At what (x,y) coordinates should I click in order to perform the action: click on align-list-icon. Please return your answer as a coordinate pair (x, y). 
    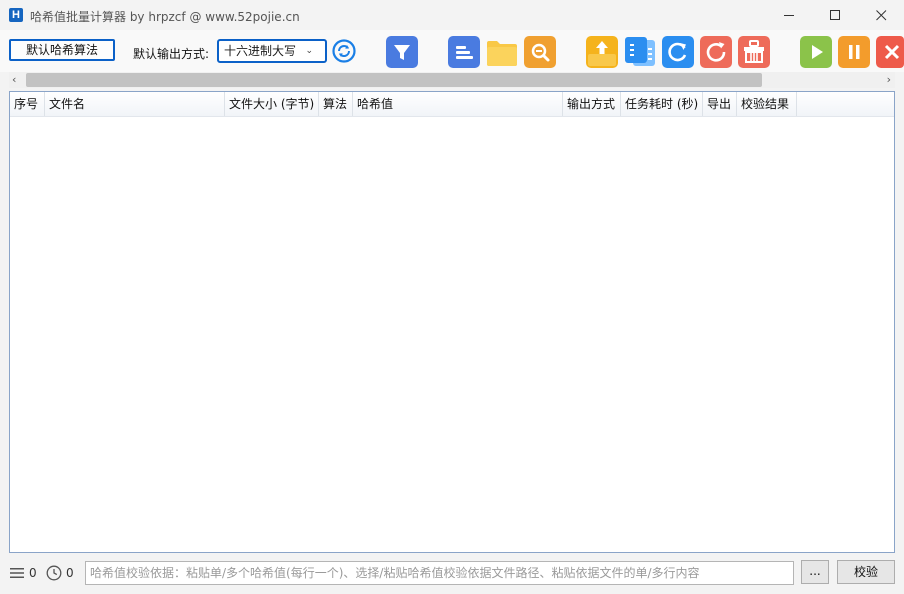
    Looking at the image, I should click on (464, 52).